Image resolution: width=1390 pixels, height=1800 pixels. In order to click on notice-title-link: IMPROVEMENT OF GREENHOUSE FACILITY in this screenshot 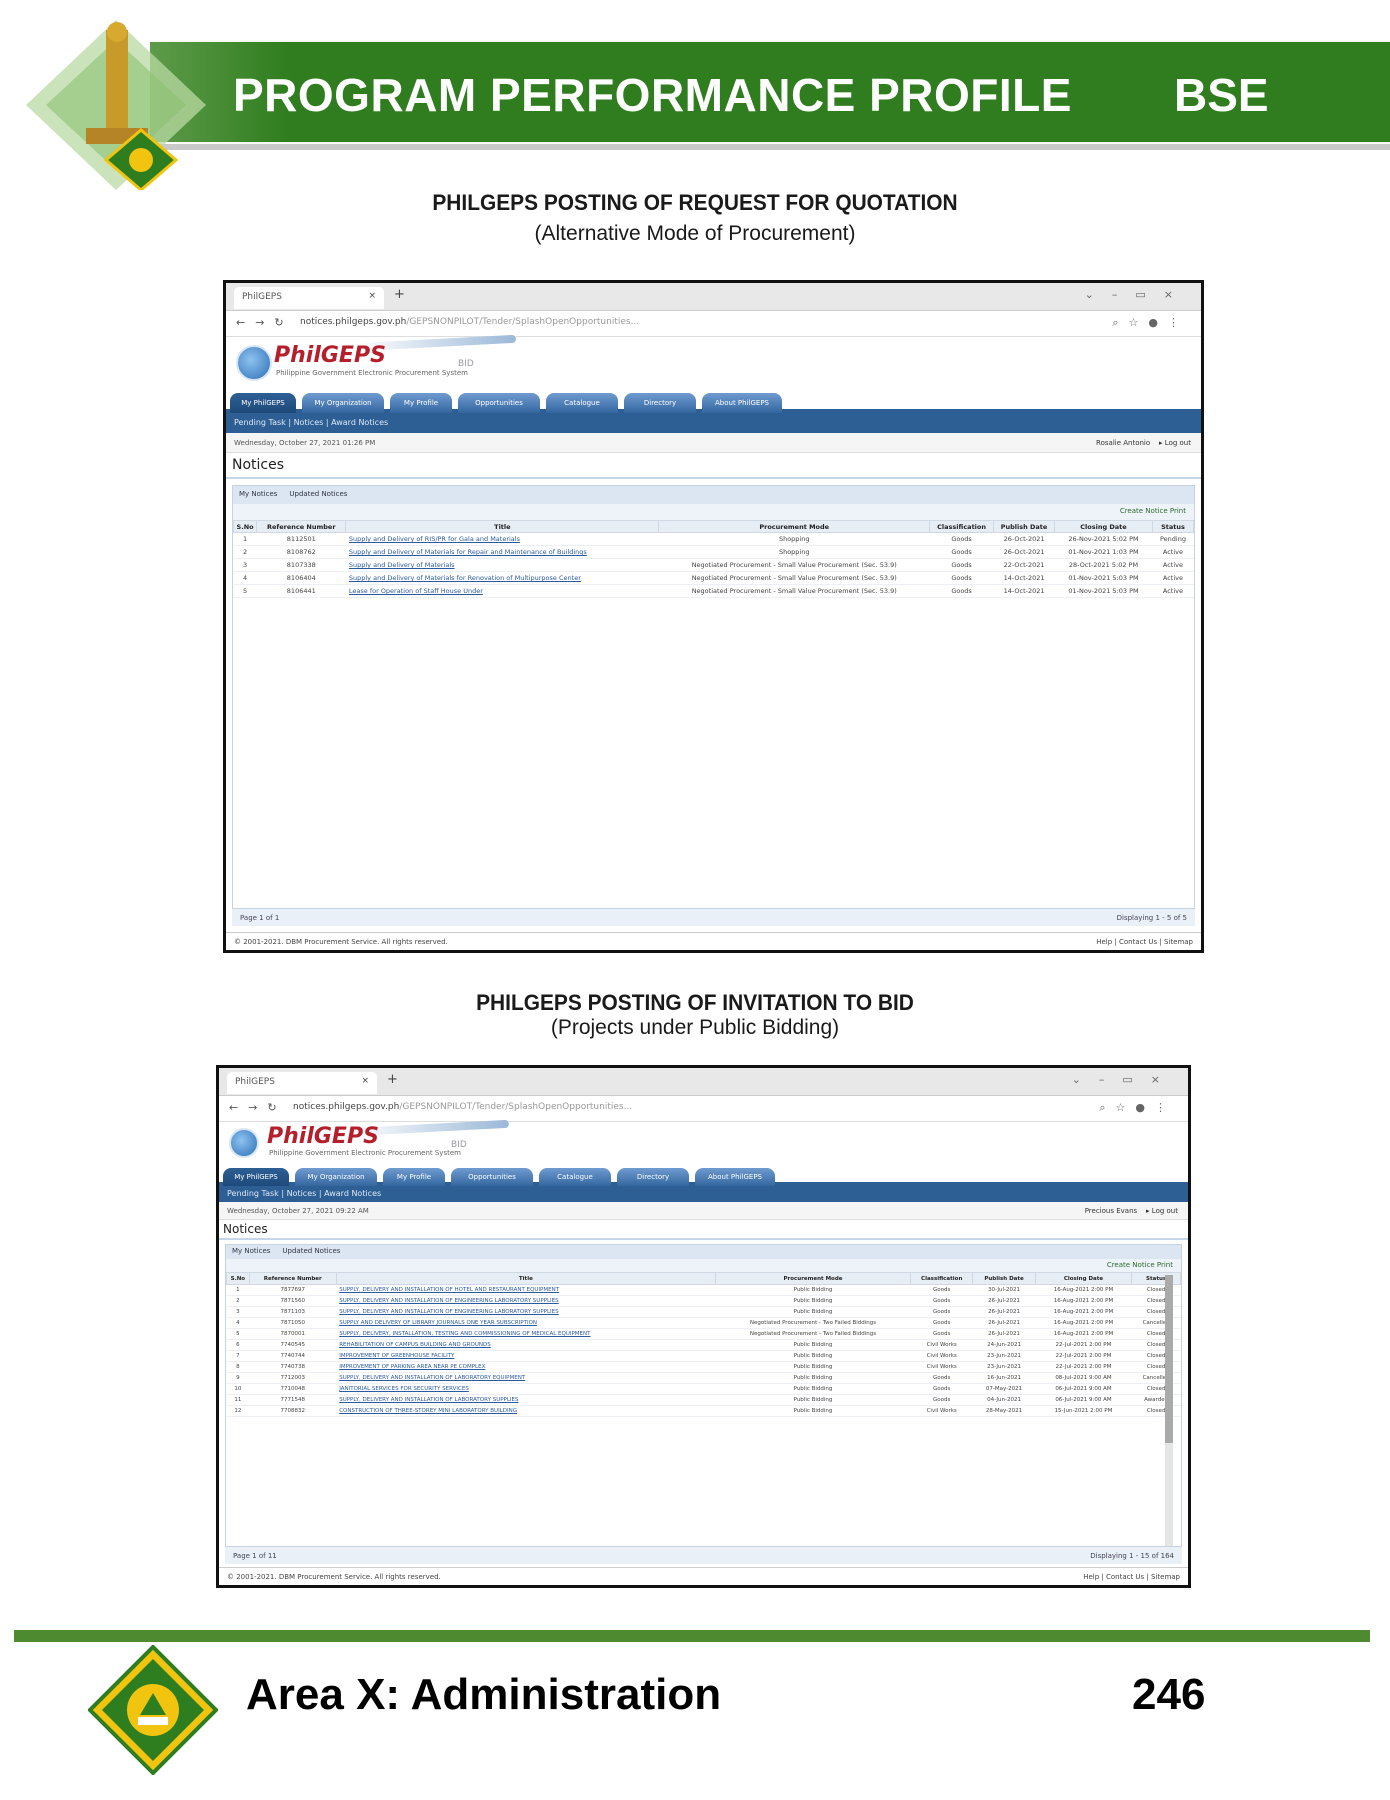, I will do `click(526, 1356)`.